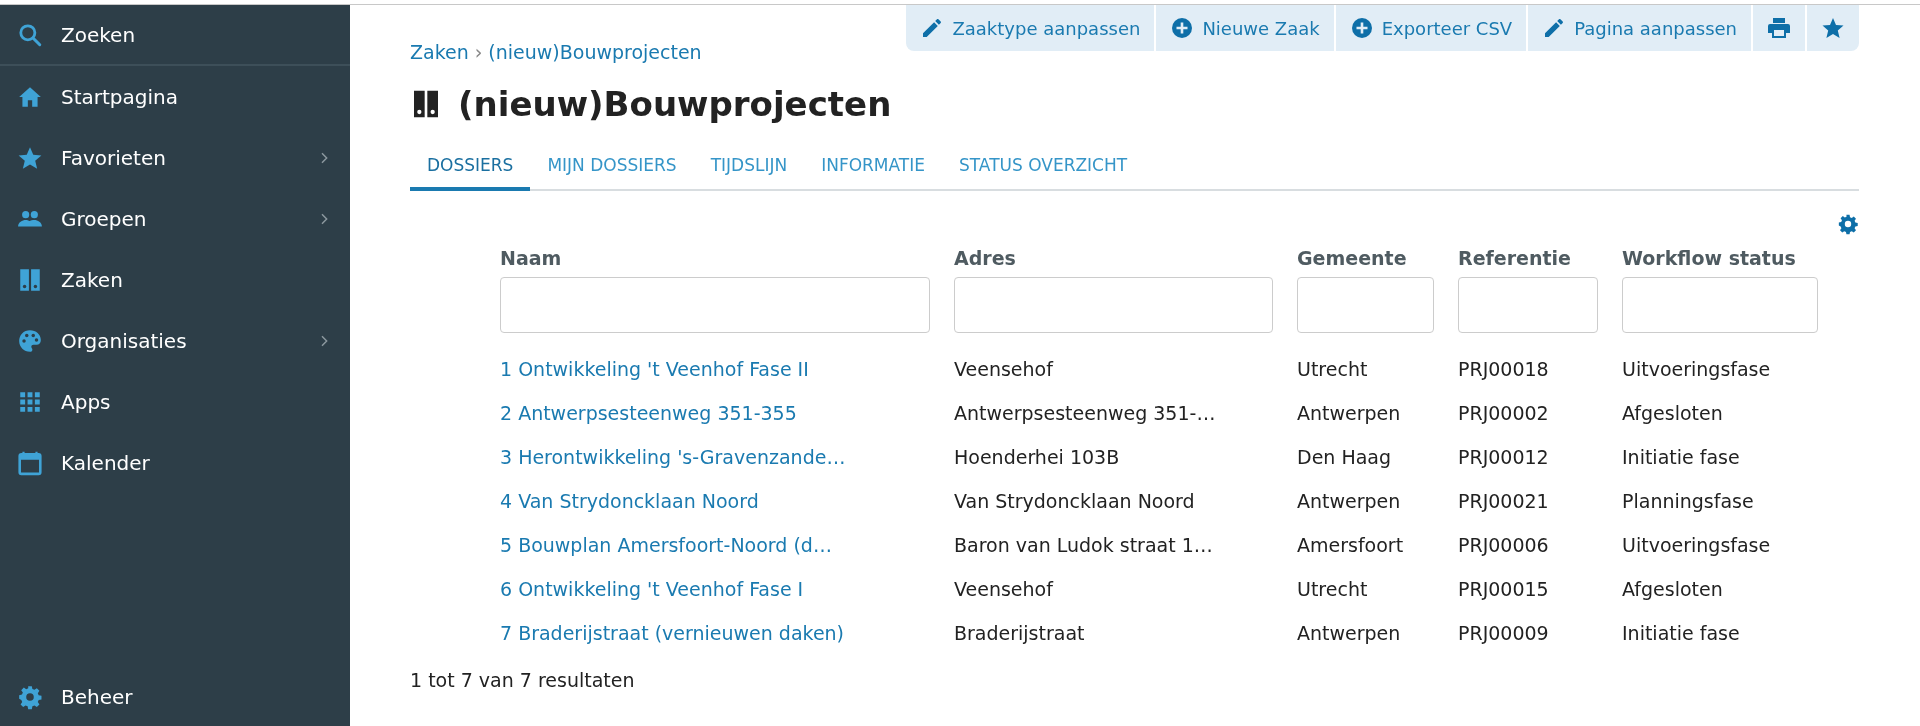 Image resolution: width=1920 pixels, height=726 pixels. What do you see at coordinates (1031, 28) in the screenshot?
I see `edit-button: Zaaktype aanpassen` at bounding box center [1031, 28].